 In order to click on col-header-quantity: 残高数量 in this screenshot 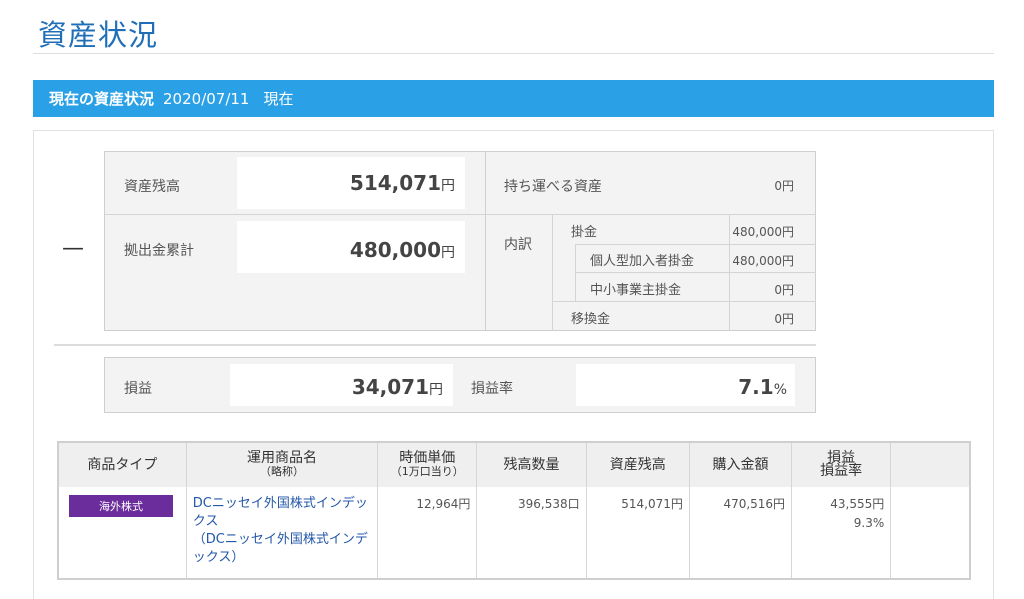, I will do `click(531, 464)`.